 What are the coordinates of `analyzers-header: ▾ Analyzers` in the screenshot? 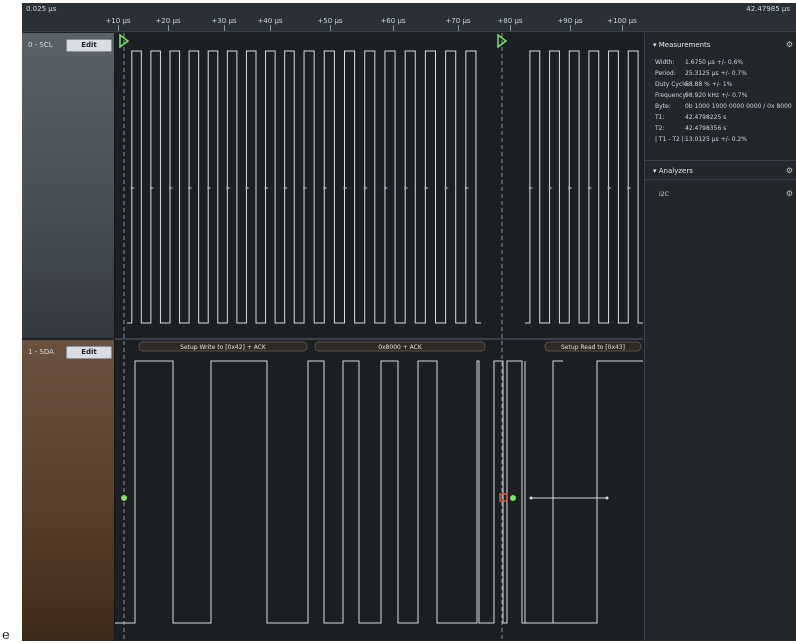 It's located at (673, 171).